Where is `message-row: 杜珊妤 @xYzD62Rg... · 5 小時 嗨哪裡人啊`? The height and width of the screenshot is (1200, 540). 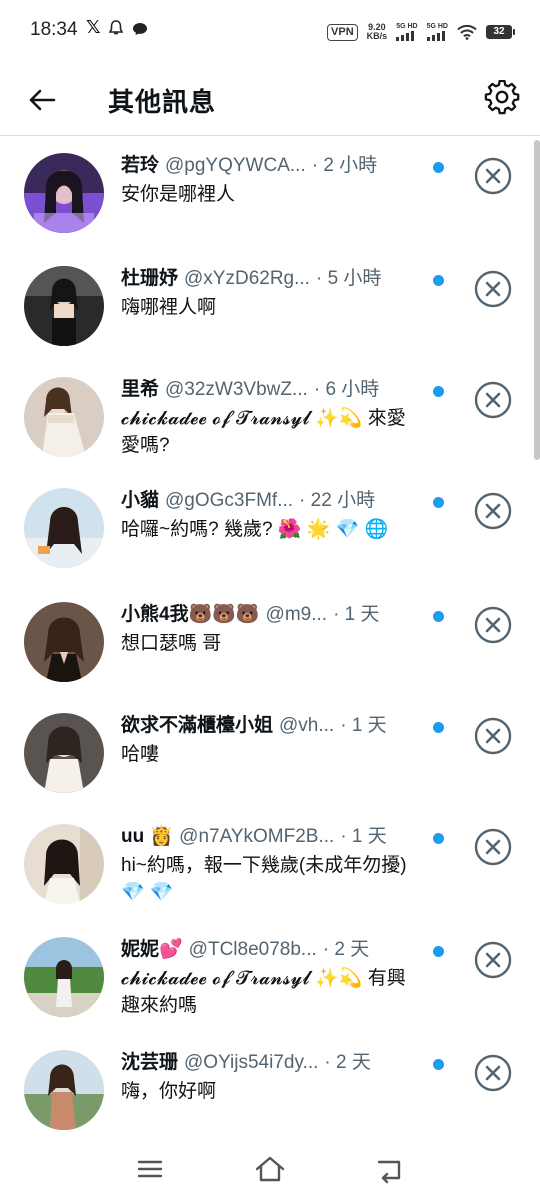 message-row: 杜珊妤 @xYzD62Rg... · 5 小時 嗨哪裡人啊 is located at coordinates (270, 305).